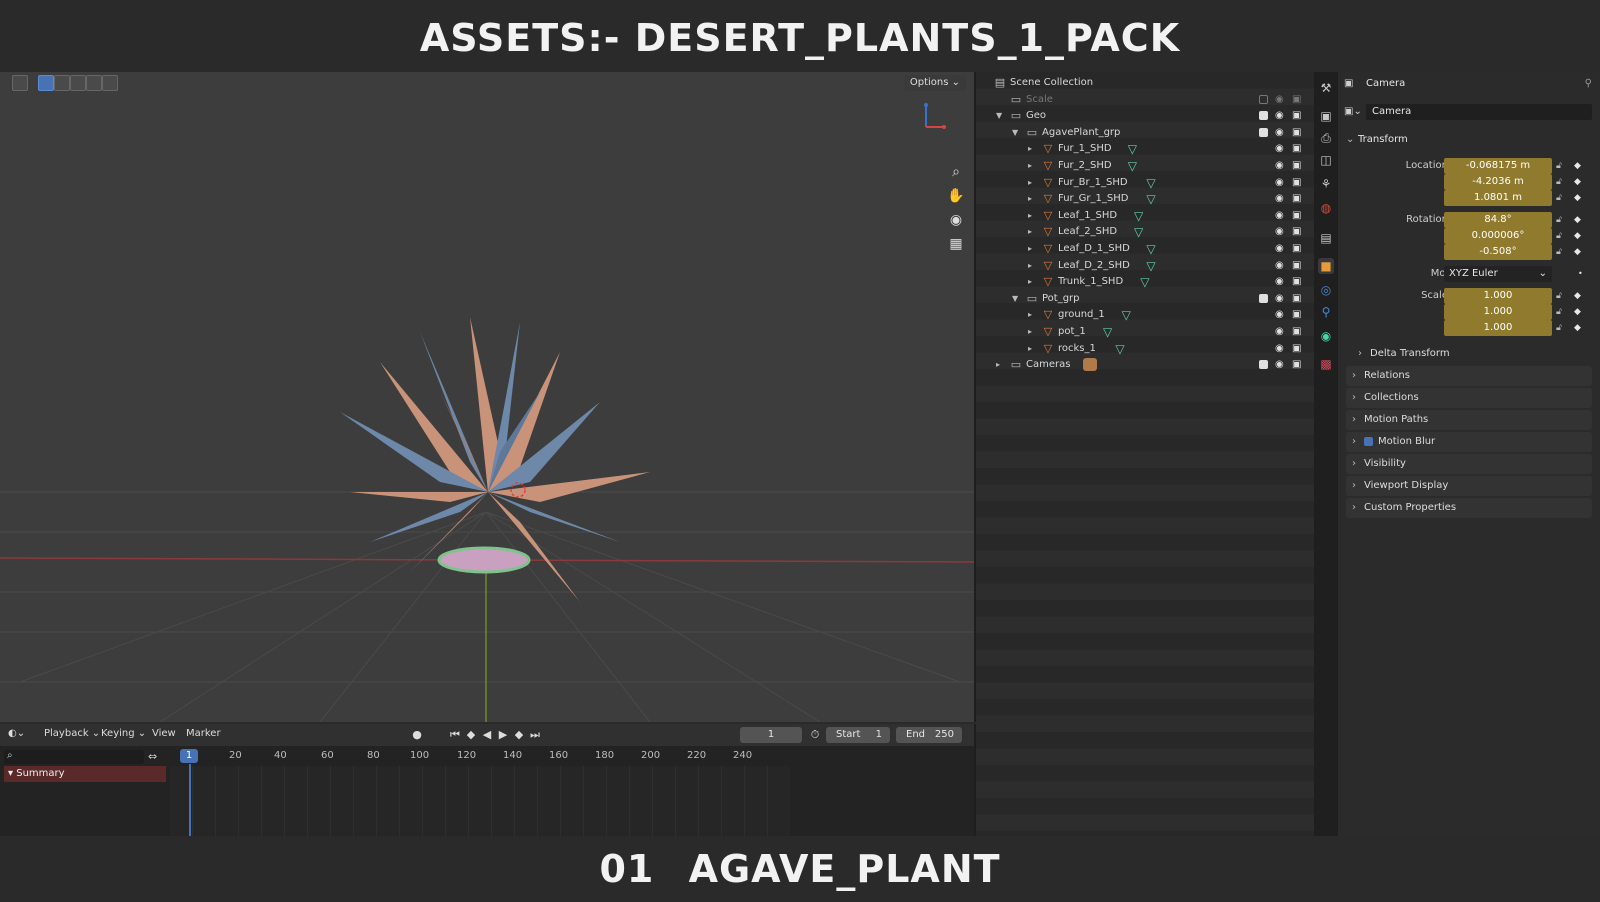 The image size is (1600, 902). What do you see at coordinates (503, 735) in the screenshot?
I see `play-icon: ▶` at bounding box center [503, 735].